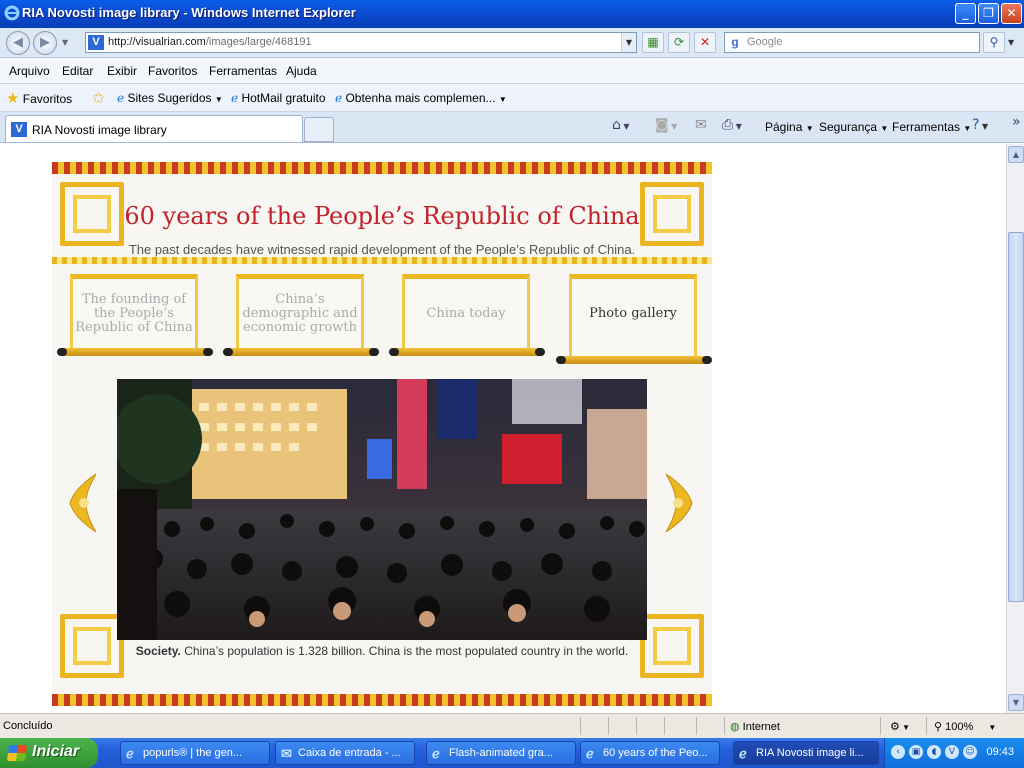  Describe the element at coordinates (959, 727) in the screenshot. I see `zoom-level: 100%` at that location.